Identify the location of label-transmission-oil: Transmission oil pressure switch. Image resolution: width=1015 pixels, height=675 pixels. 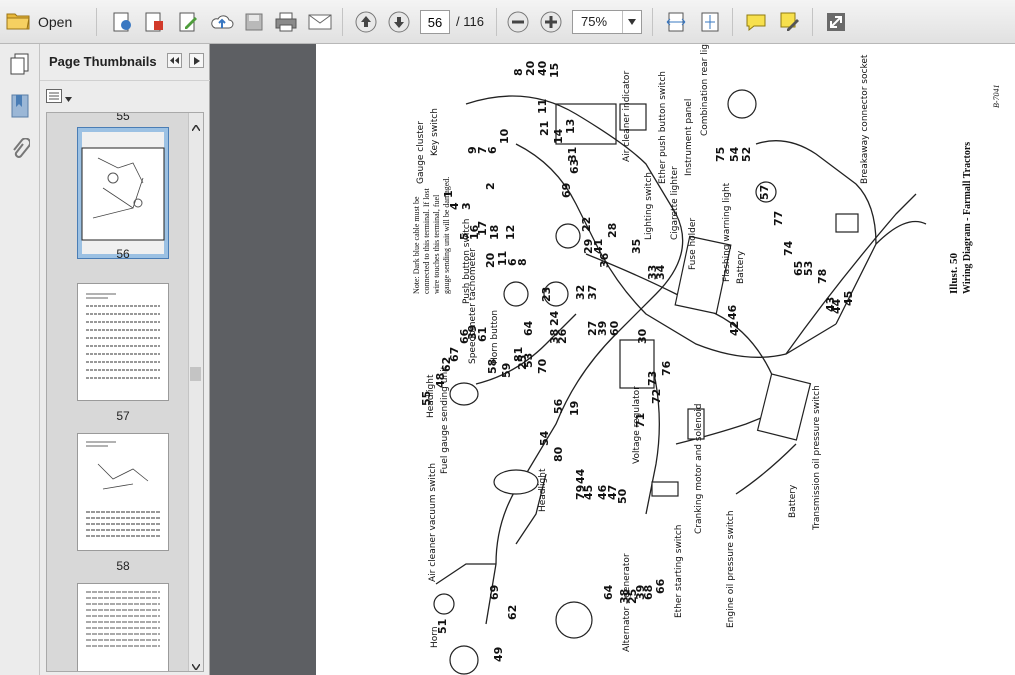
(817, 457).